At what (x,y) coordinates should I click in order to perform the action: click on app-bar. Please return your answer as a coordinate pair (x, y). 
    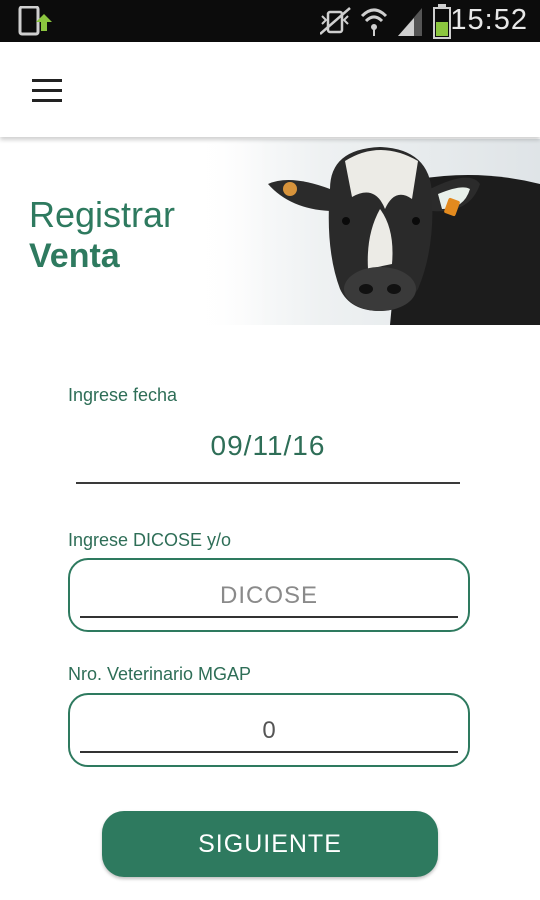
    Looking at the image, I should click on (270, 89).